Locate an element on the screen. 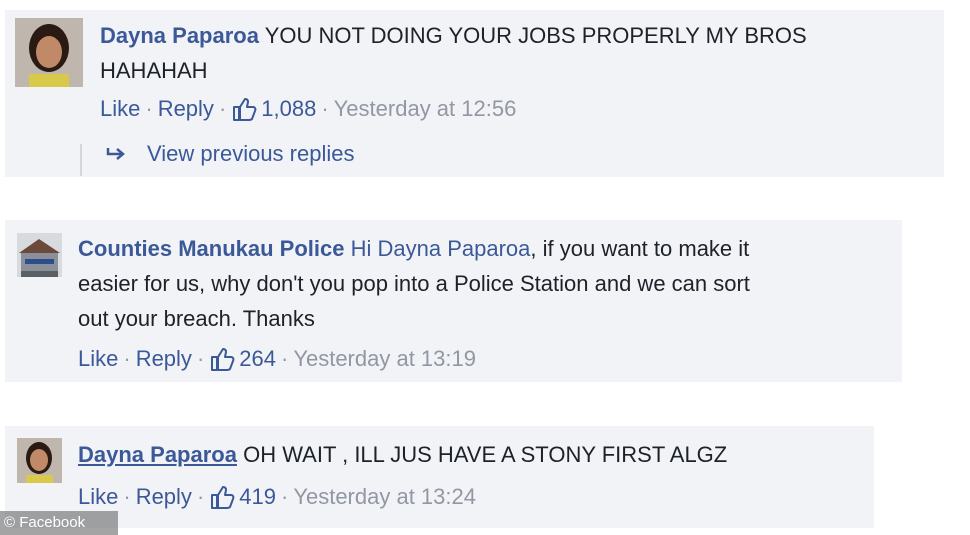 This screenshot has height=535, width=970. view-previous-replies-label: View previous replies is located at coordinates (251, 153).